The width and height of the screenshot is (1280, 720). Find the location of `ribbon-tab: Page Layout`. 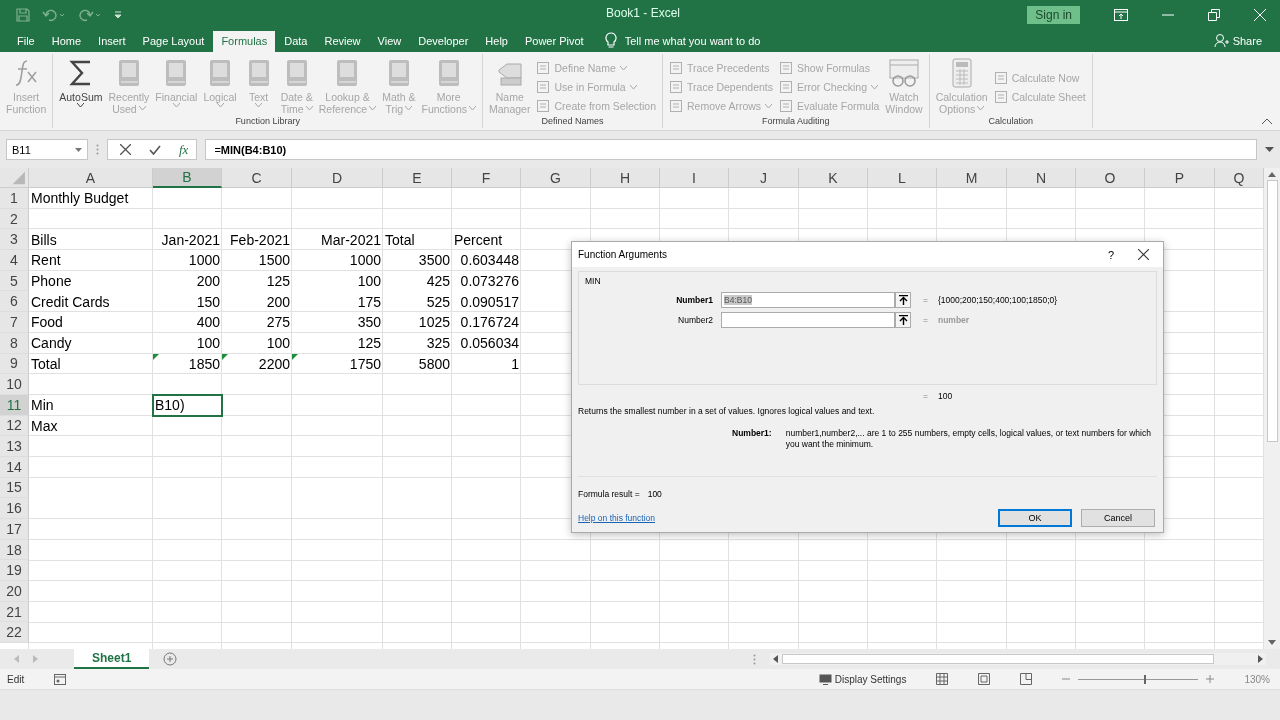

ribbon-tab: Page Layout is located at coordinates (173, 41).